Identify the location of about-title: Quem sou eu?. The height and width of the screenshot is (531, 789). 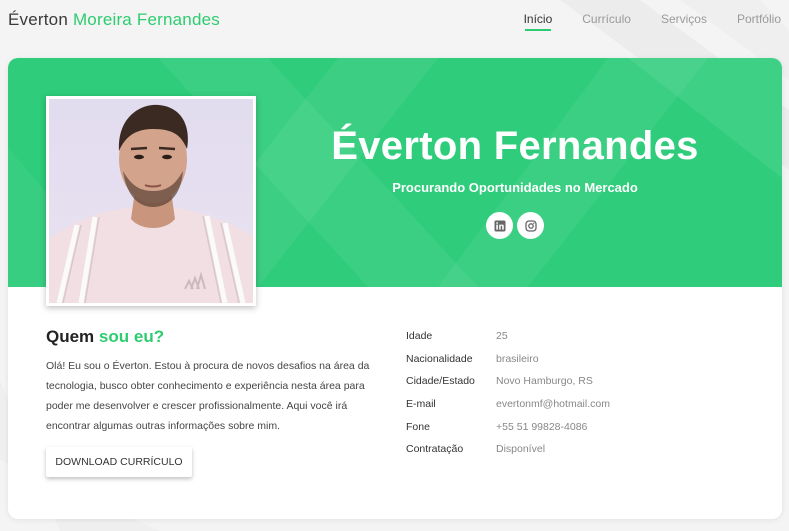
(105, 337).